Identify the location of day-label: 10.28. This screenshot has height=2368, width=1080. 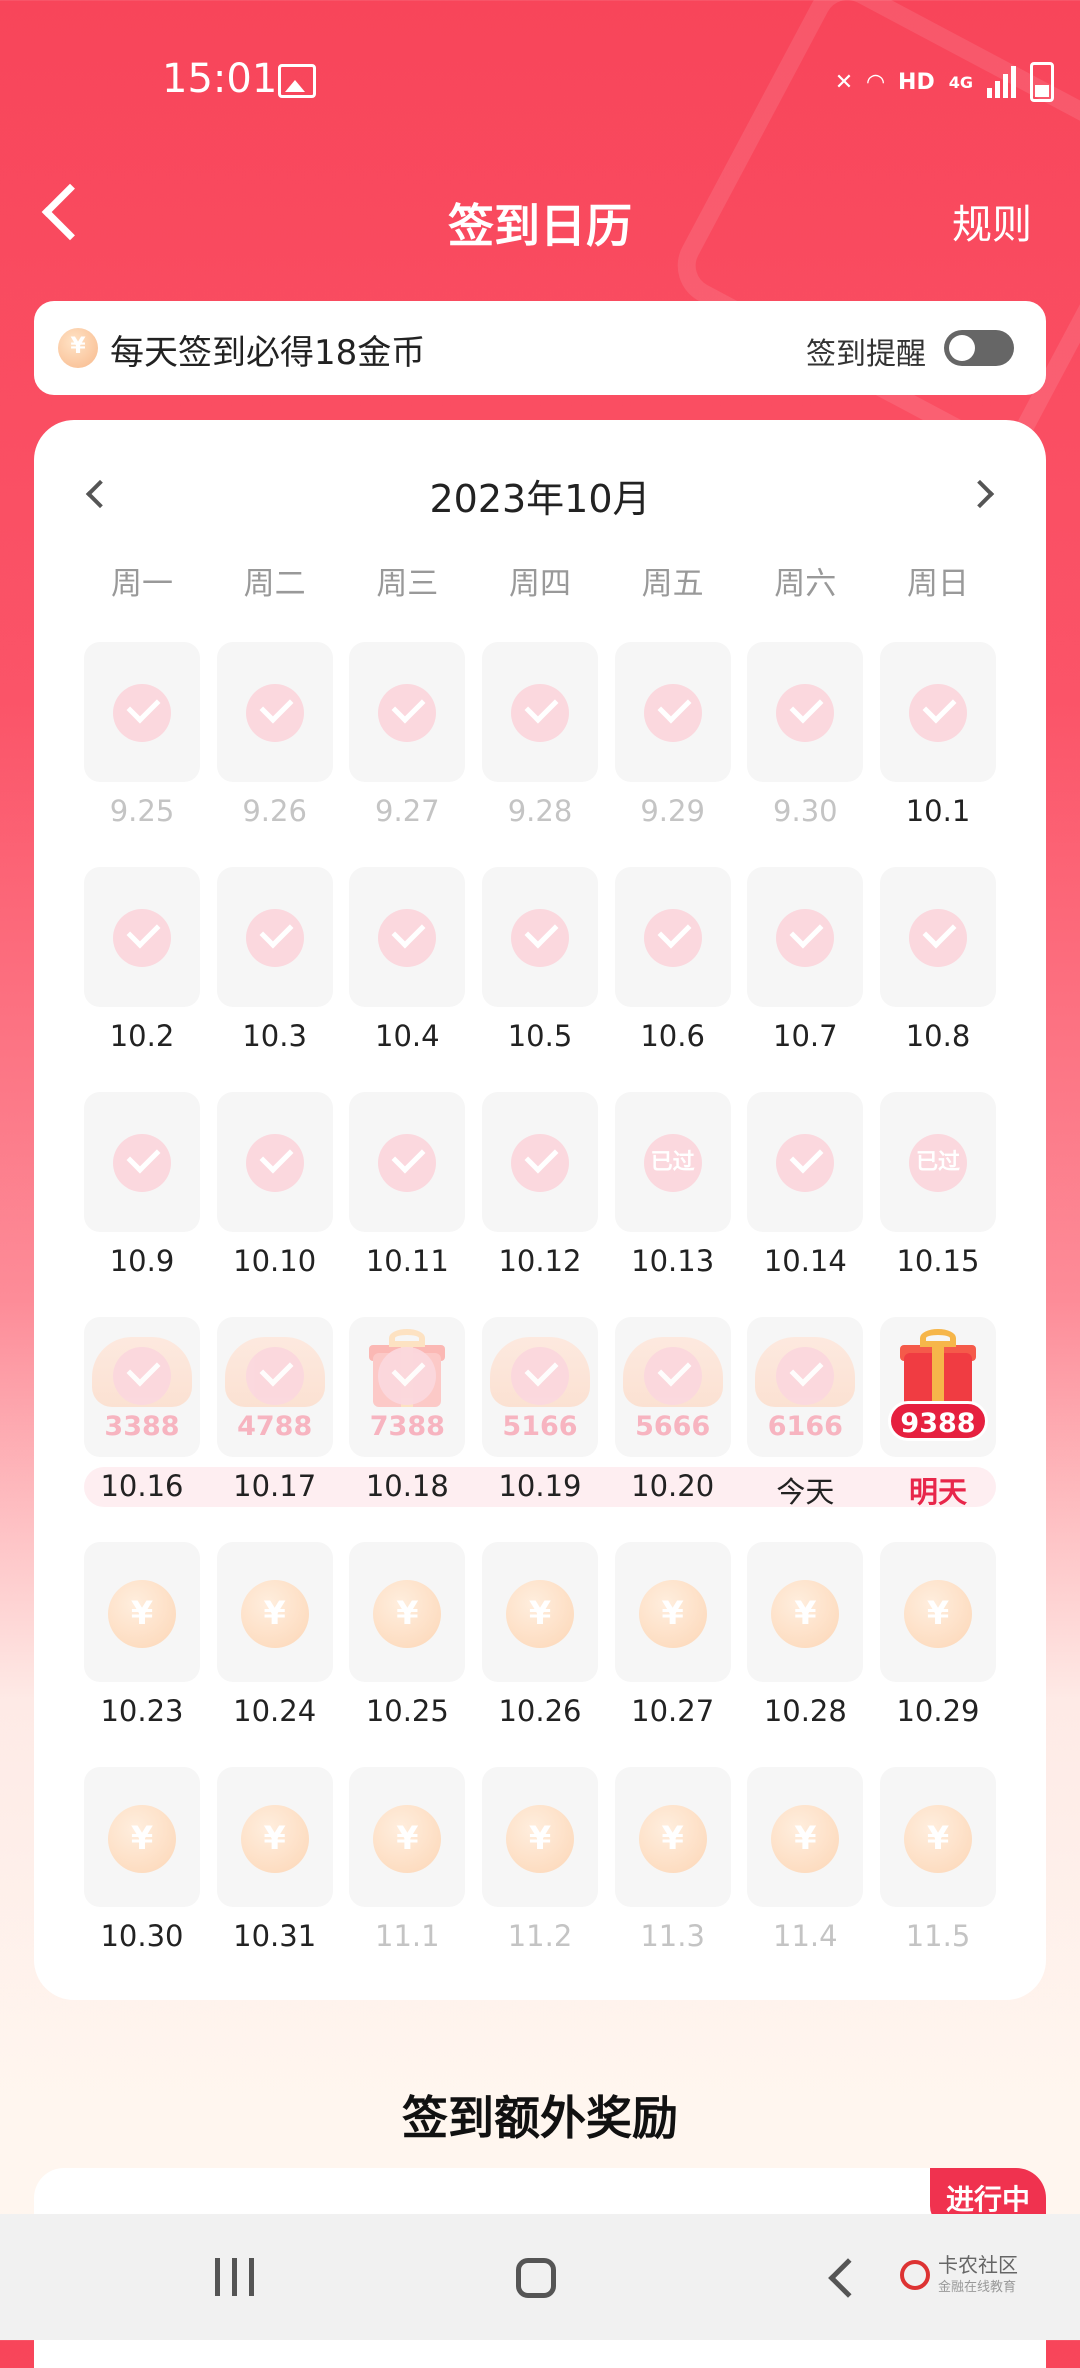
(805, 1711).